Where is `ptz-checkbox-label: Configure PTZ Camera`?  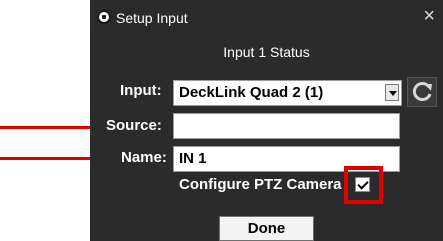 ptz-checkbox-label: Configure PTZ Camera is located at coordinates (260, 184).